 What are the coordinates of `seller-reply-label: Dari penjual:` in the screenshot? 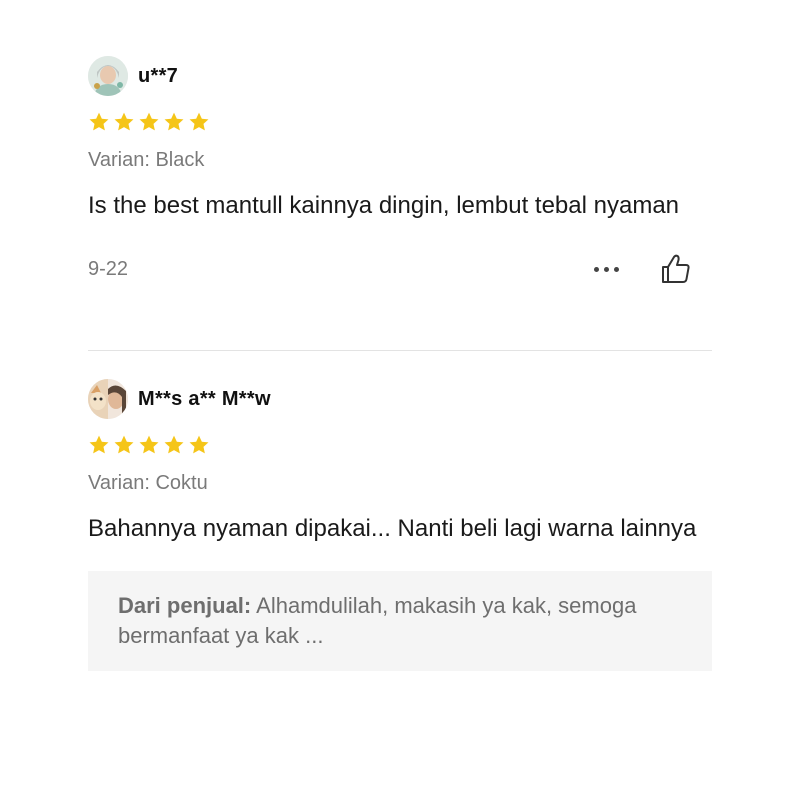 It's located at (185, 605).